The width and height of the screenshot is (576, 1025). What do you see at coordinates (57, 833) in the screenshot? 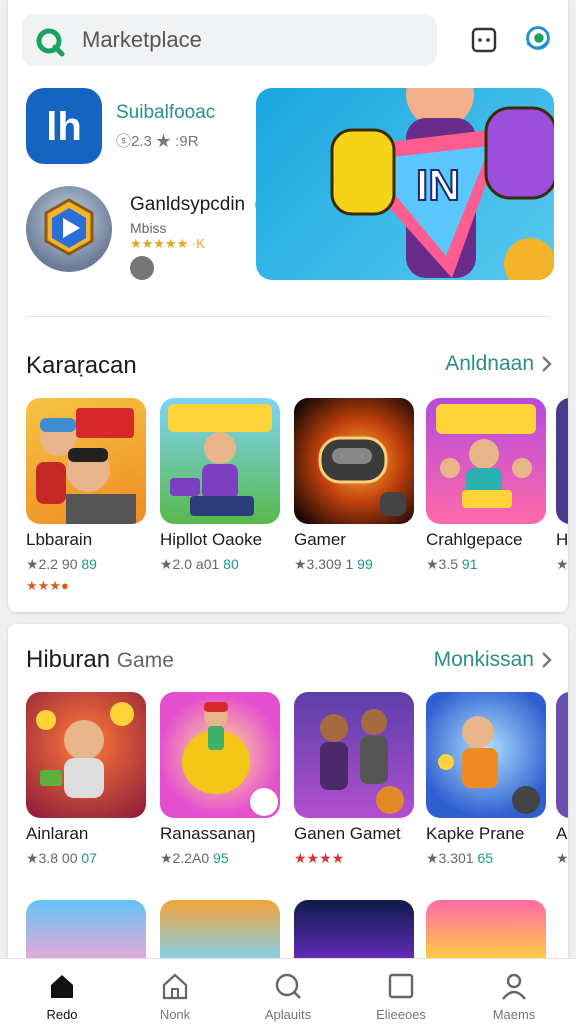
I see `tile-name: Ainlaran` at bounding box center [57, 833].